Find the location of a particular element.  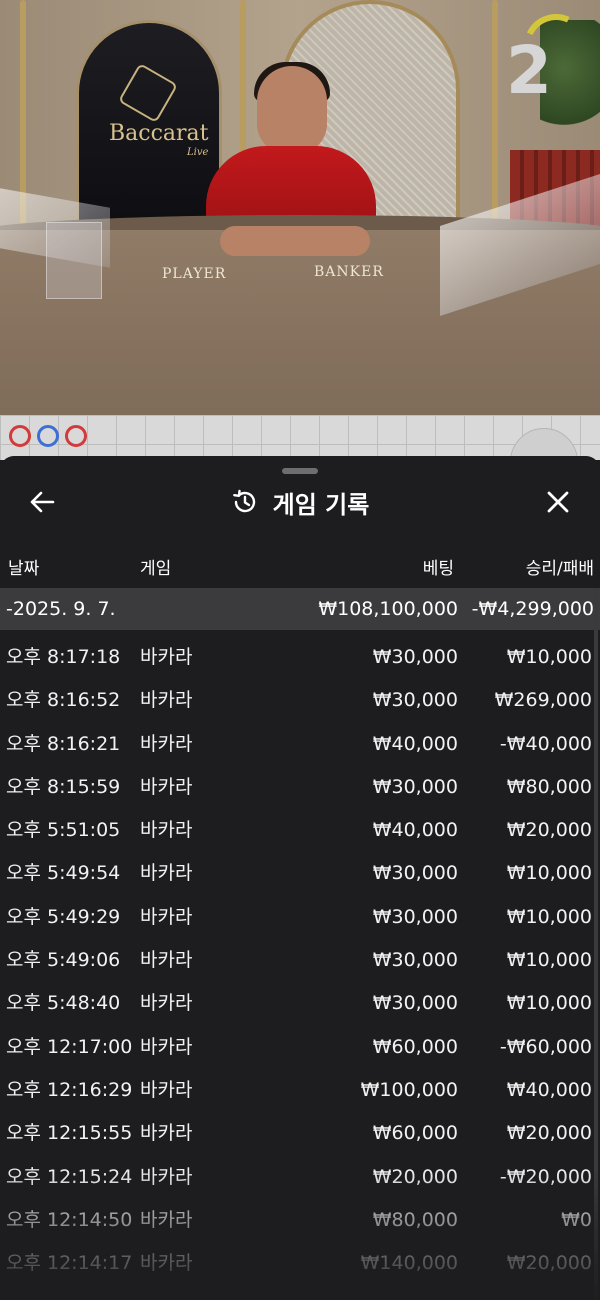

group-bet-total: ₩108,100,000 is located at coordinates (388, 609).